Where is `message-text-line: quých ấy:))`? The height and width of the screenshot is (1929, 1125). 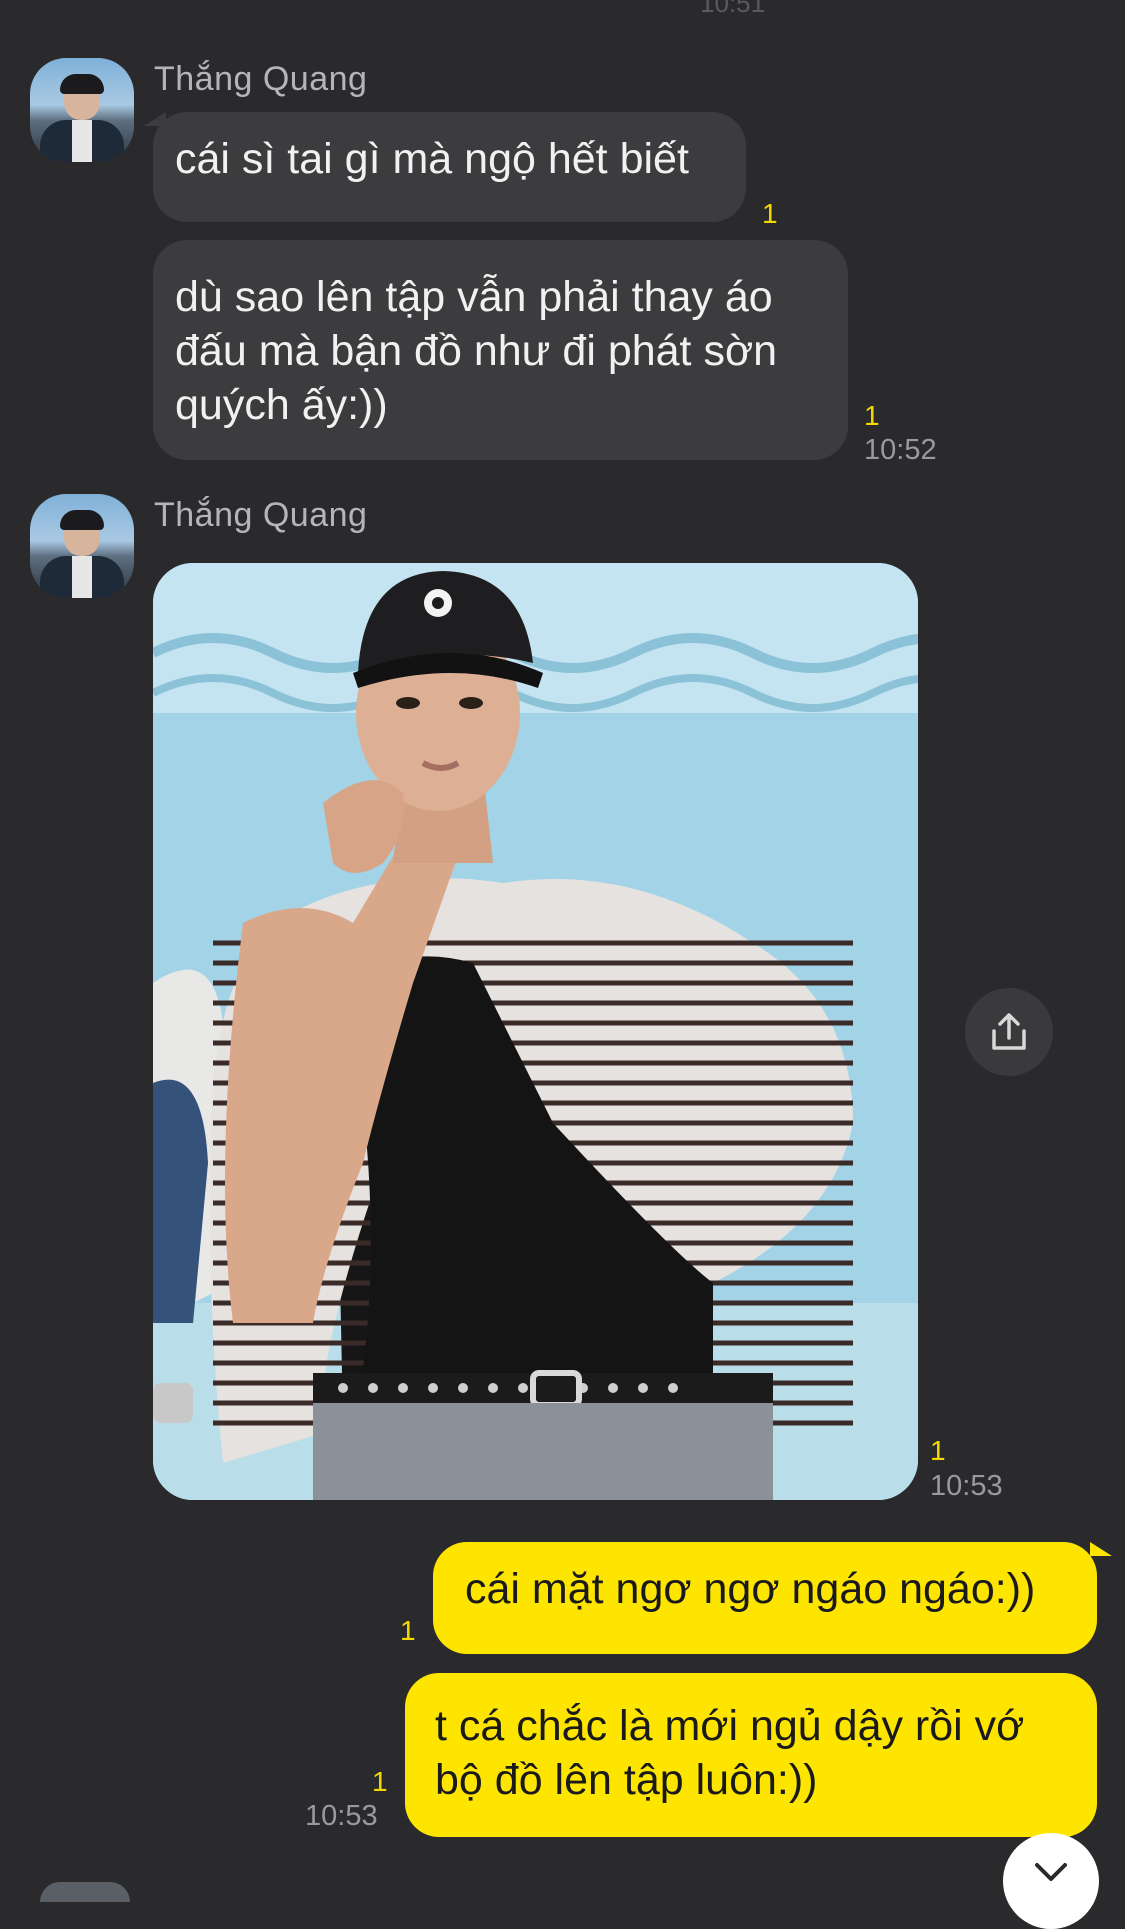
message-text-line: quých ấy:)) is located at coordinates (281, 405).